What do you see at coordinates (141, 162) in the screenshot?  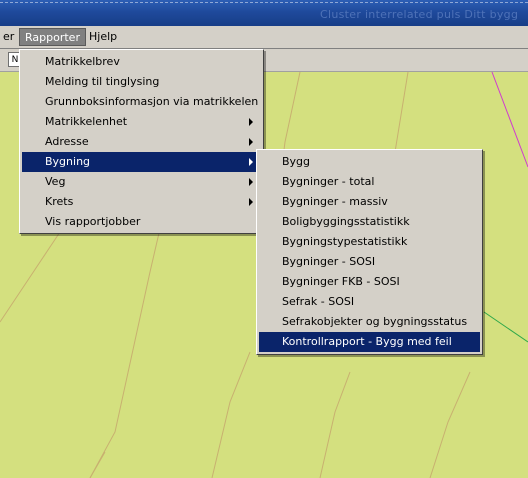 I see `menu-item-bygning: Bygning` at bounding box center [141, 162].